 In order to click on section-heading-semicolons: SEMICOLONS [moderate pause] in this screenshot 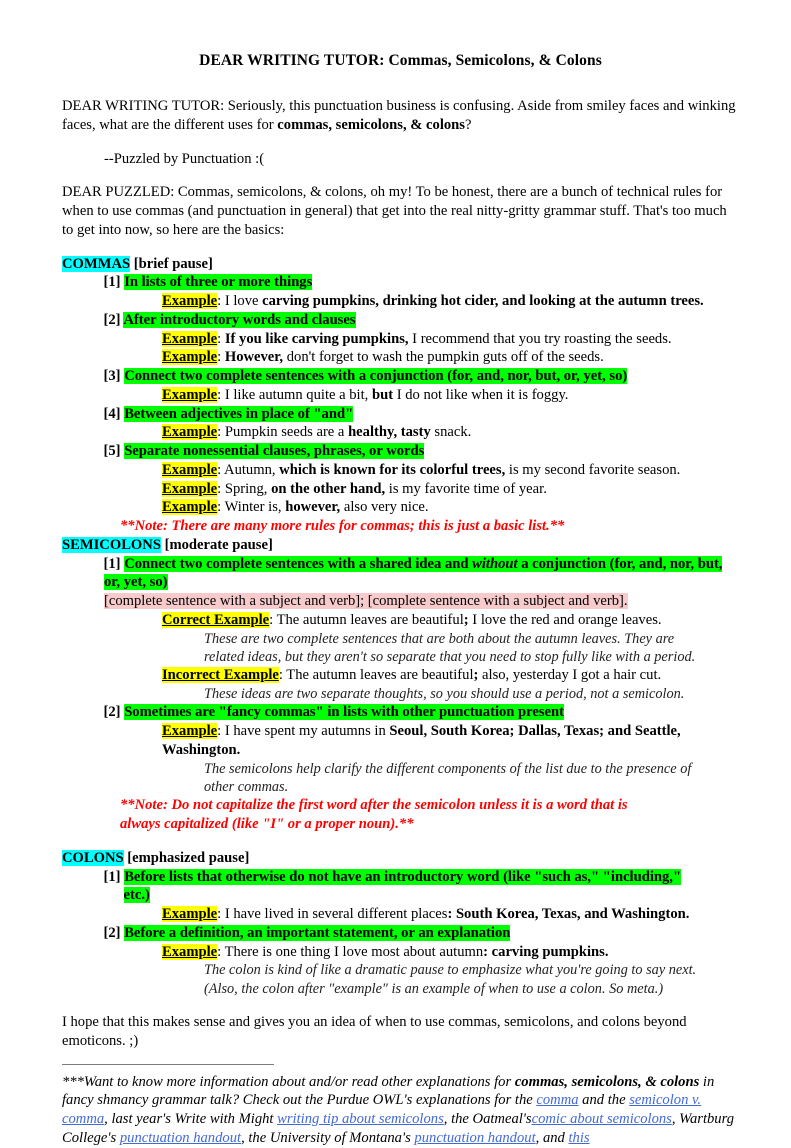, I will do `click(400, 545)`.